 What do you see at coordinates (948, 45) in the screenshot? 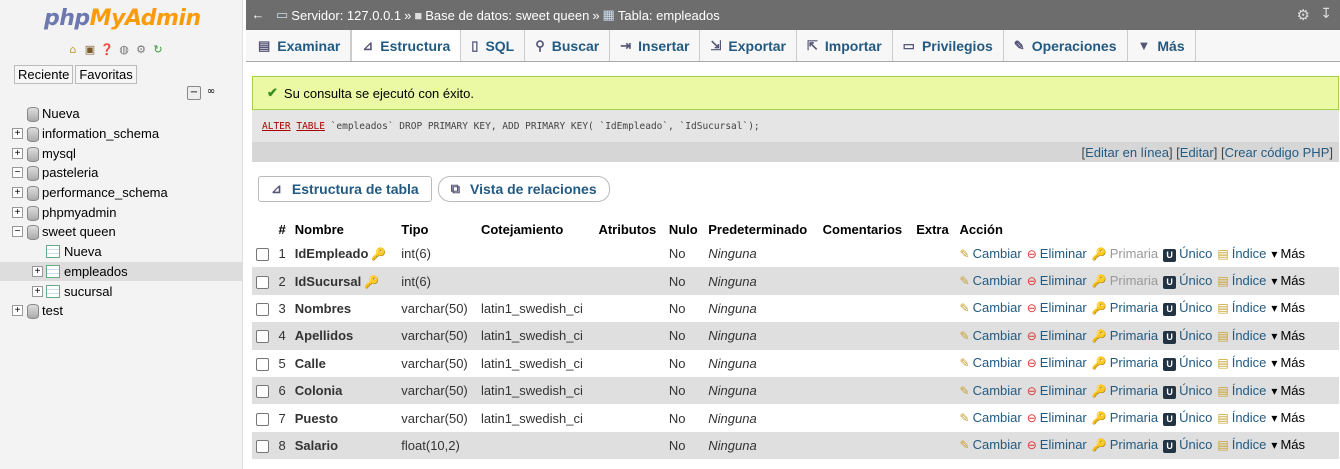
I see `tab-privilegios: ▭ Privilegios` at bounding box center [948, 45].